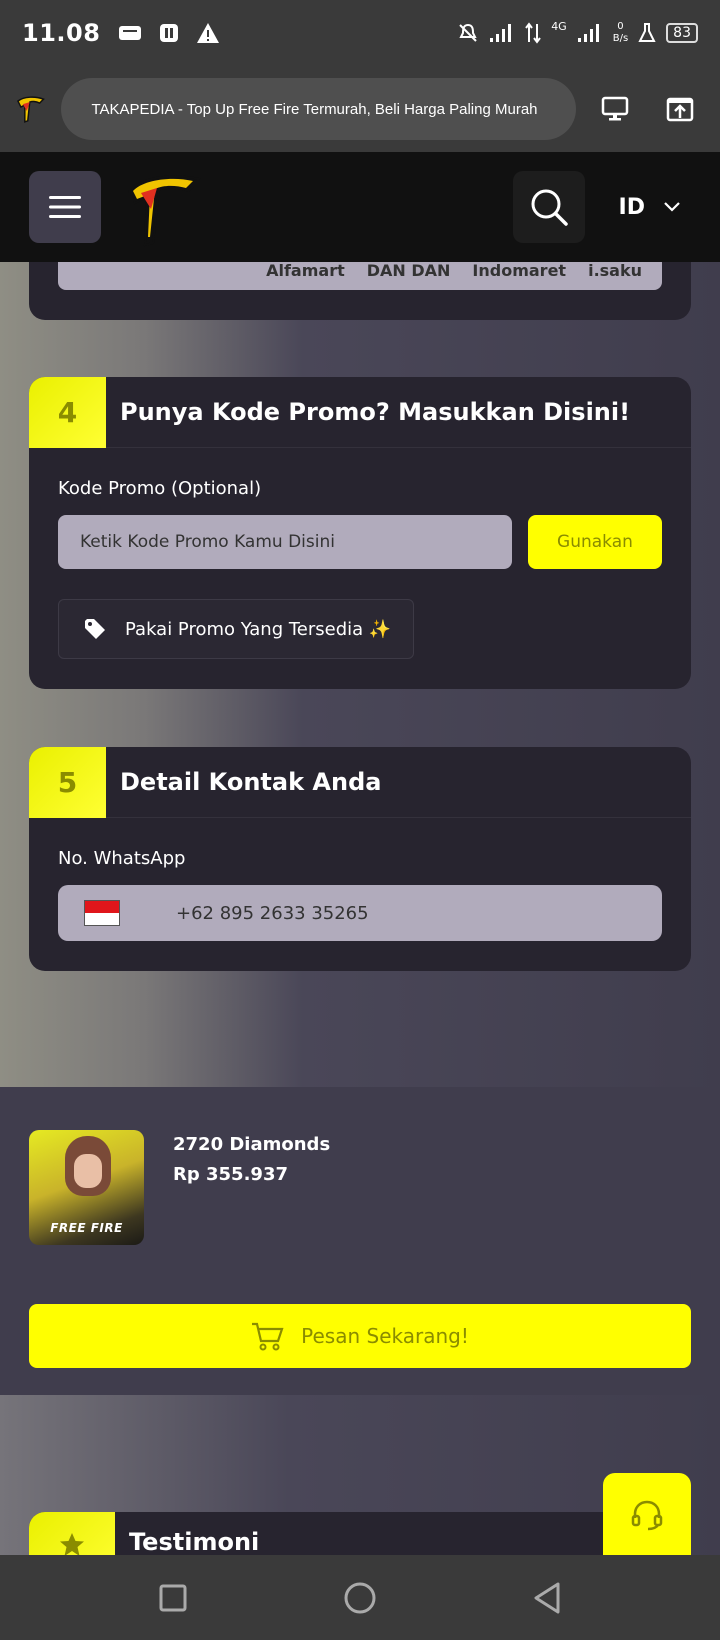 Image resolution: width=720 pixels, height=1640 pixels. What do you see at coordinates (305, 270) in the screenshot?
I see `payment-logo: Alfamart` at bounding box center [305, 270].